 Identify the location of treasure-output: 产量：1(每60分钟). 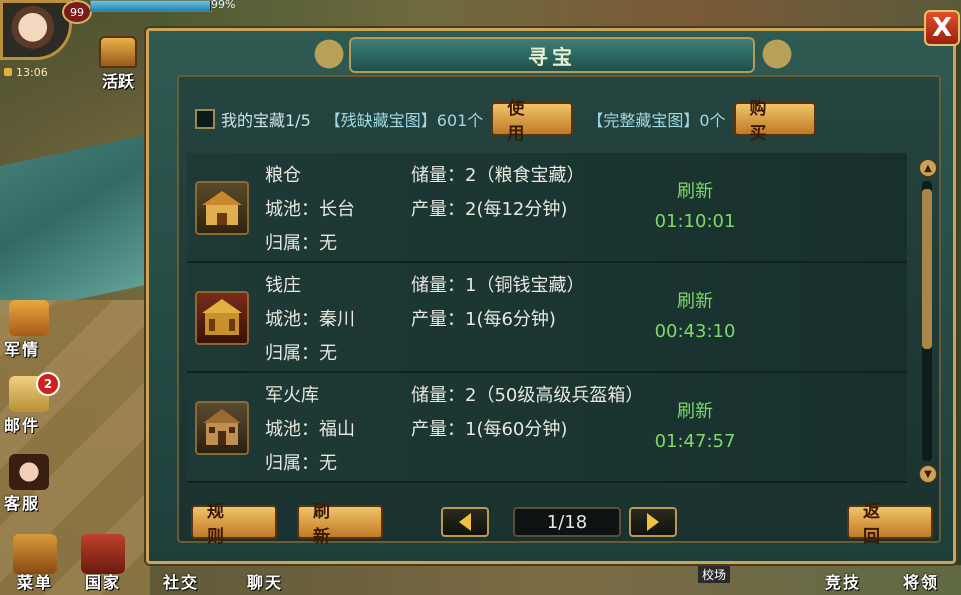
(489, 429).